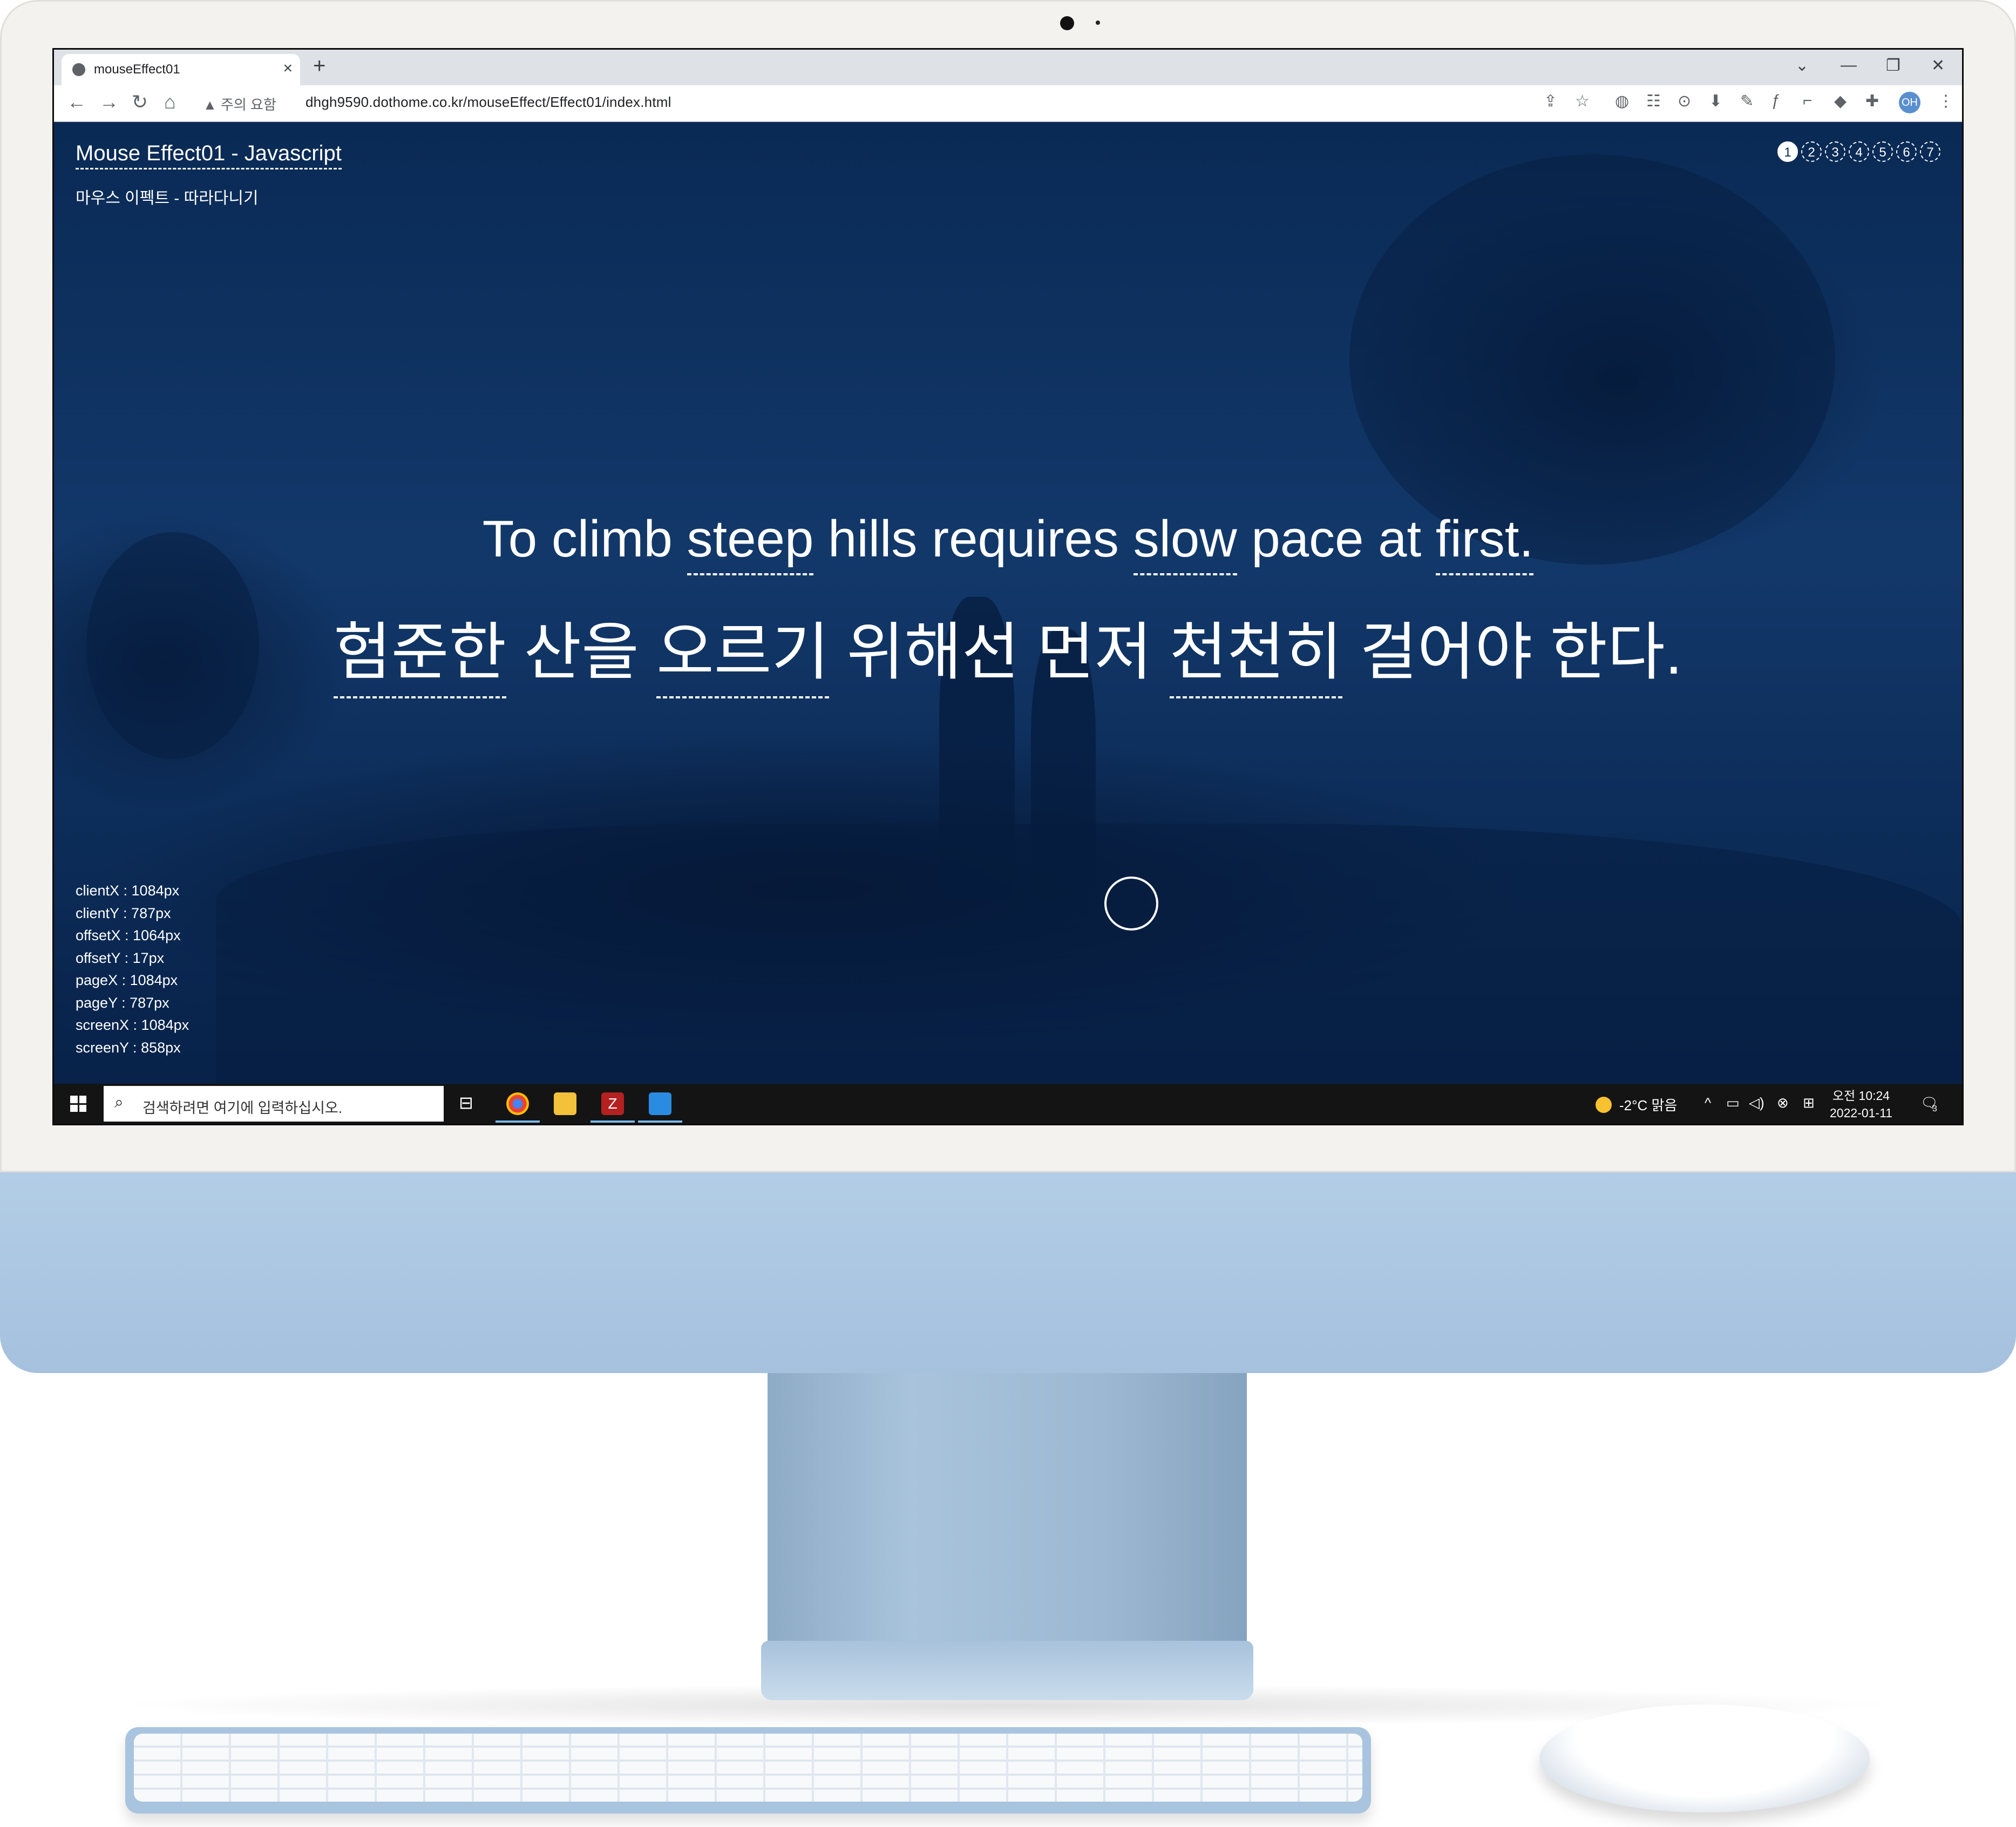 This screenshot has height=1827, width=2016. What do you see at coordinates (1808, 101) in the screenshot?
I see `extension-pipe-icon: ⌐` at bounding box center [1808, 101].